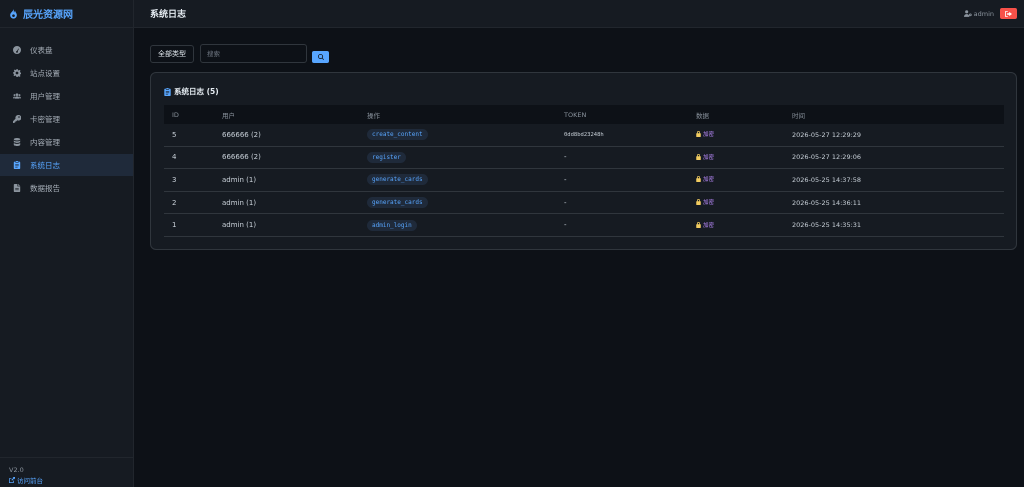  I want to click on database-icon, so click(17, 142).